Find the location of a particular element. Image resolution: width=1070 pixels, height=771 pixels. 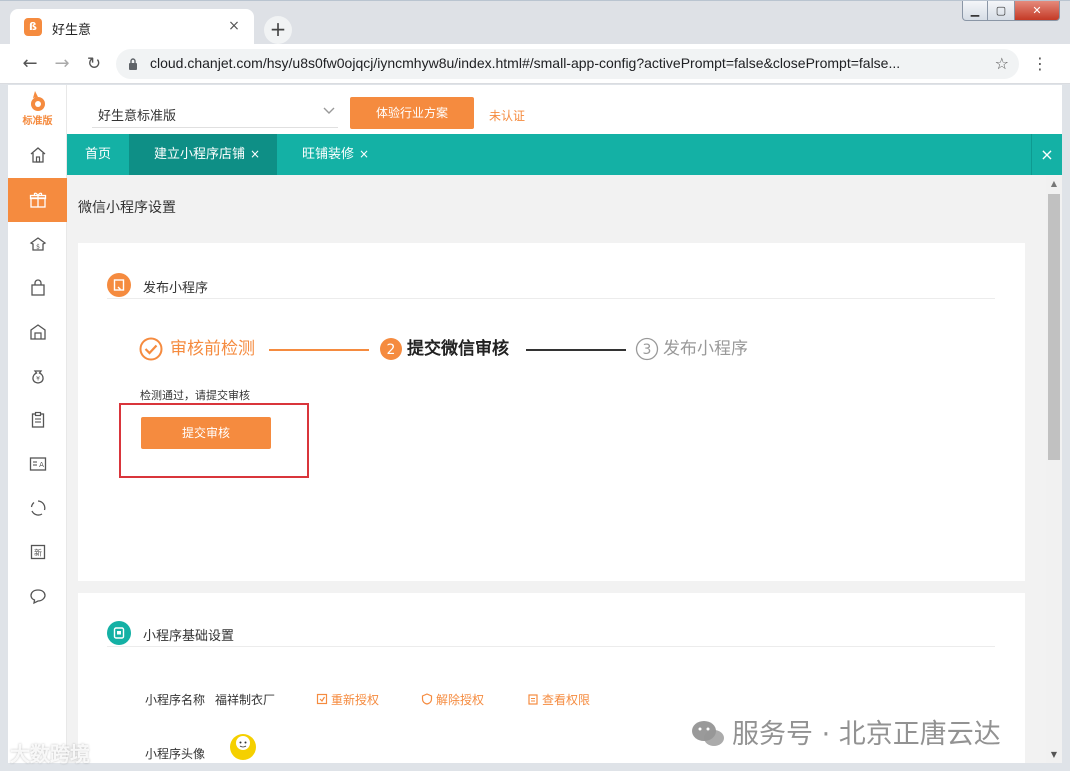

window-minimize-button: ▁ is located at coordinates (975, 11).